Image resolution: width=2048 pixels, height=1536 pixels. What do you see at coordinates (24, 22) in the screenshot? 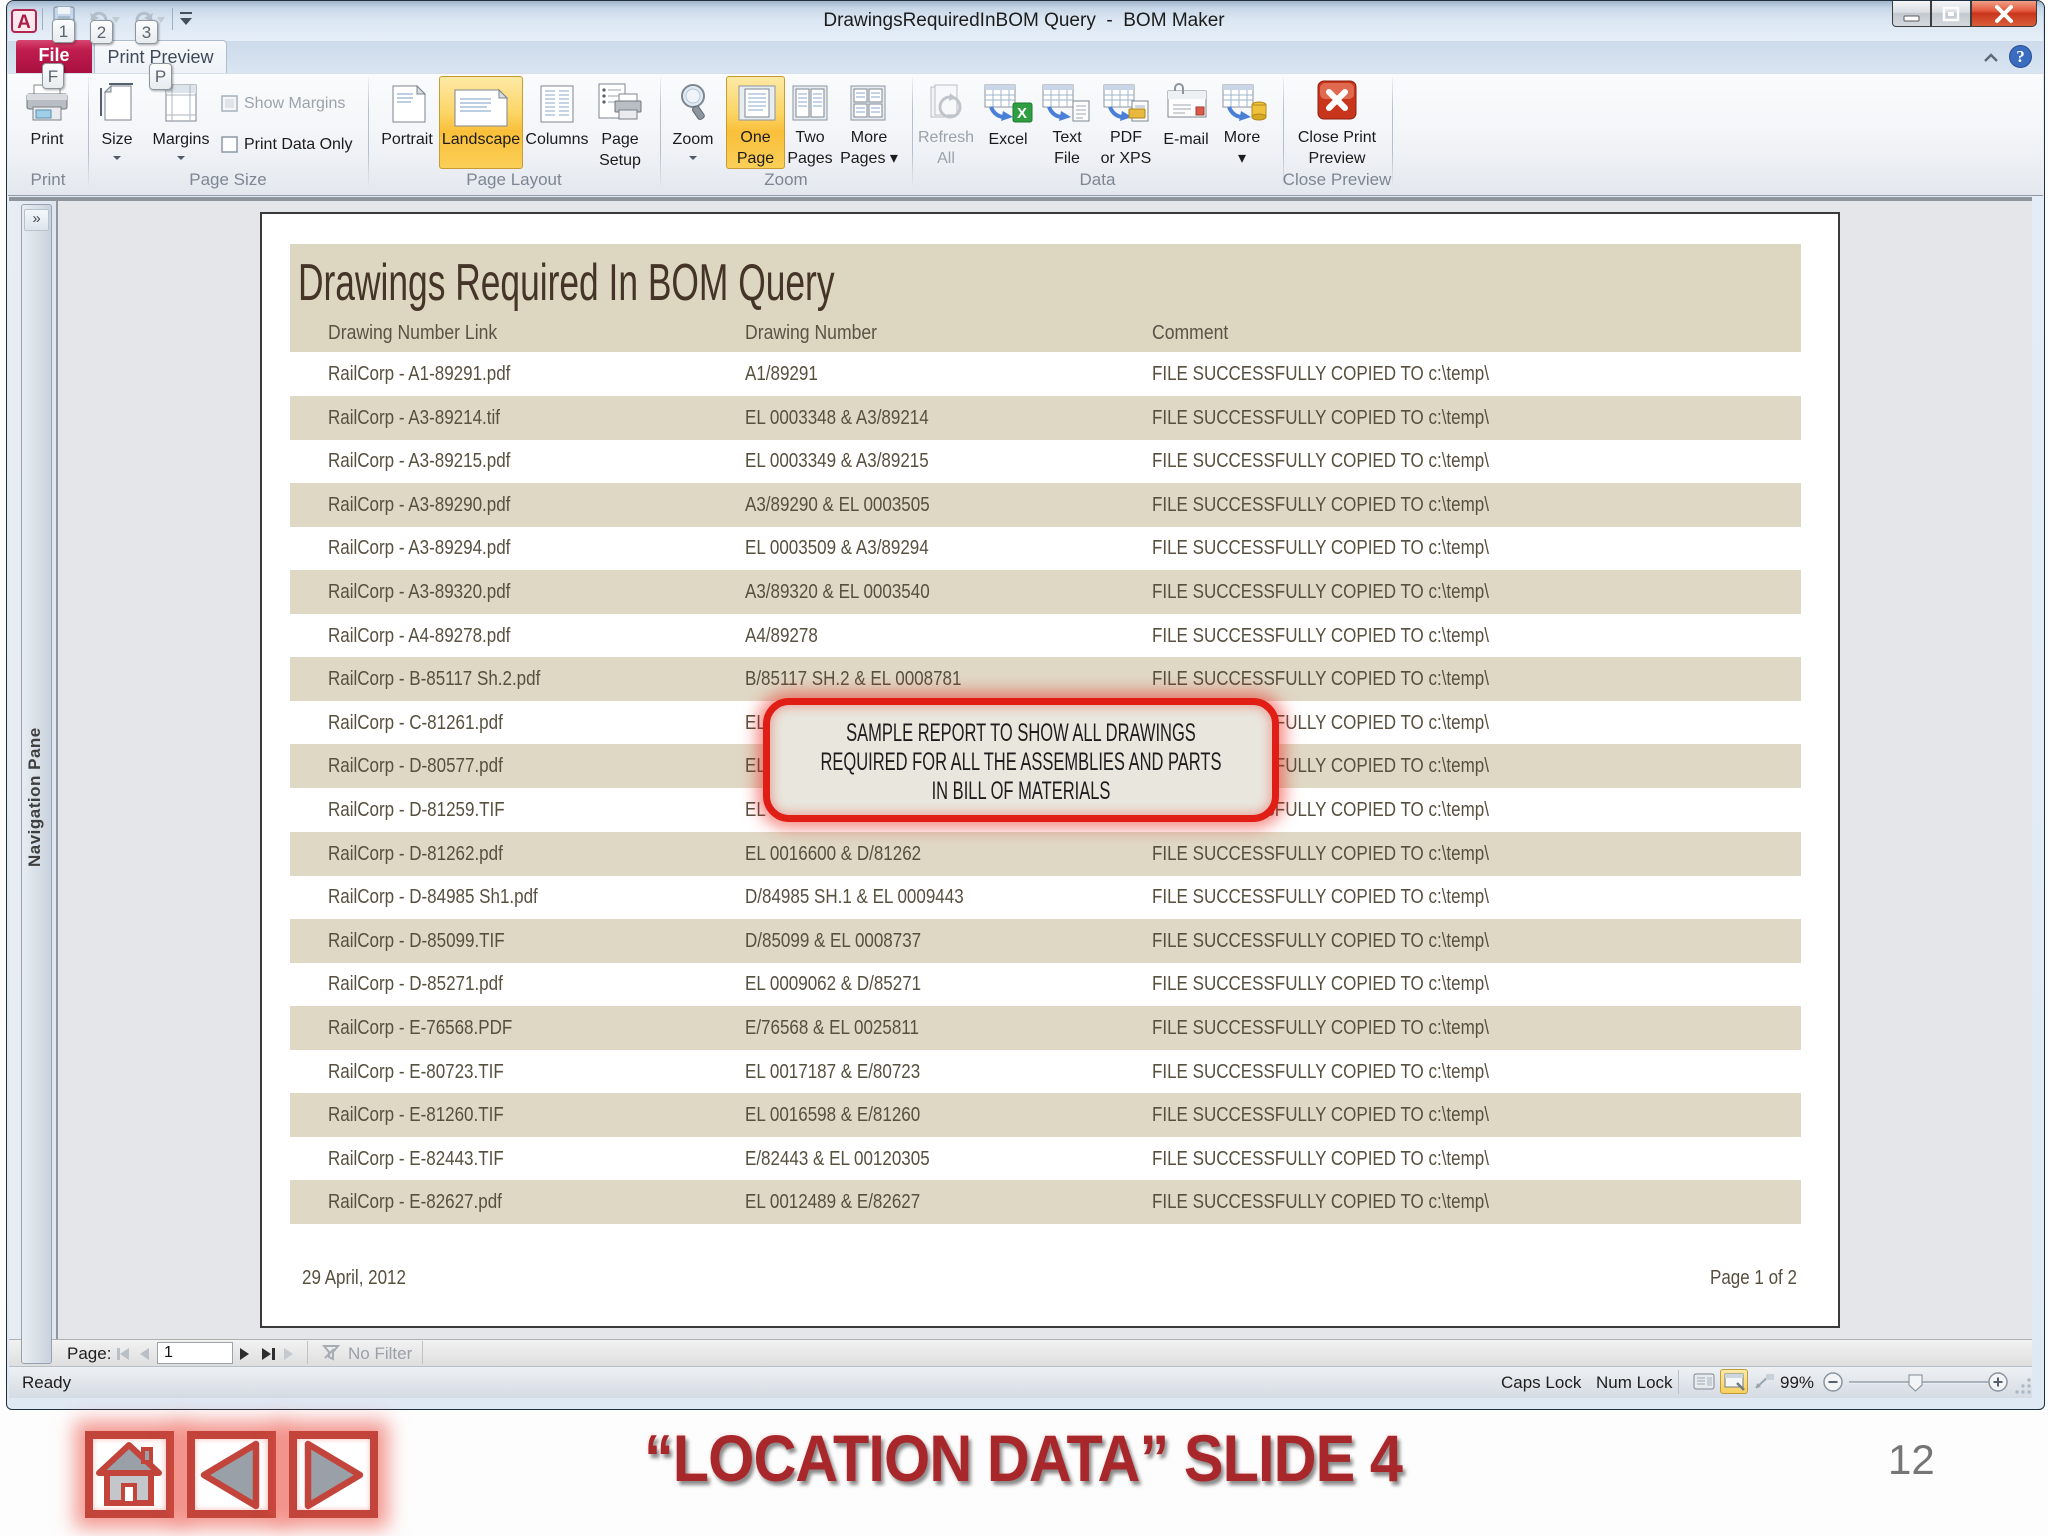
I see `svg-text: A` at bounding box center [24, 22].